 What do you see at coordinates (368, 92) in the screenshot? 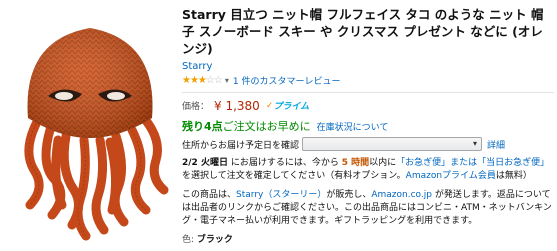
I see `divider` at bounding box center [368, 92].